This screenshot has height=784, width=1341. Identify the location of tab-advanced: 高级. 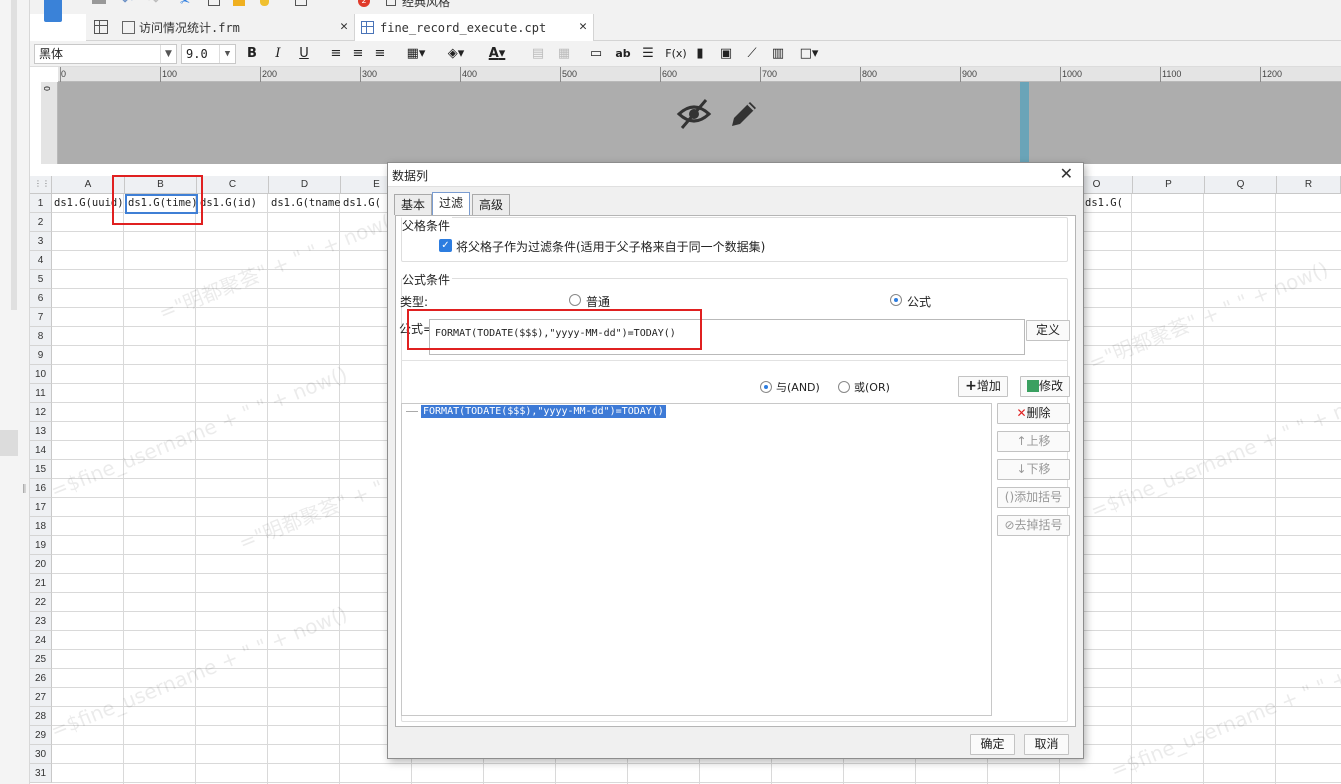
(491, 204).